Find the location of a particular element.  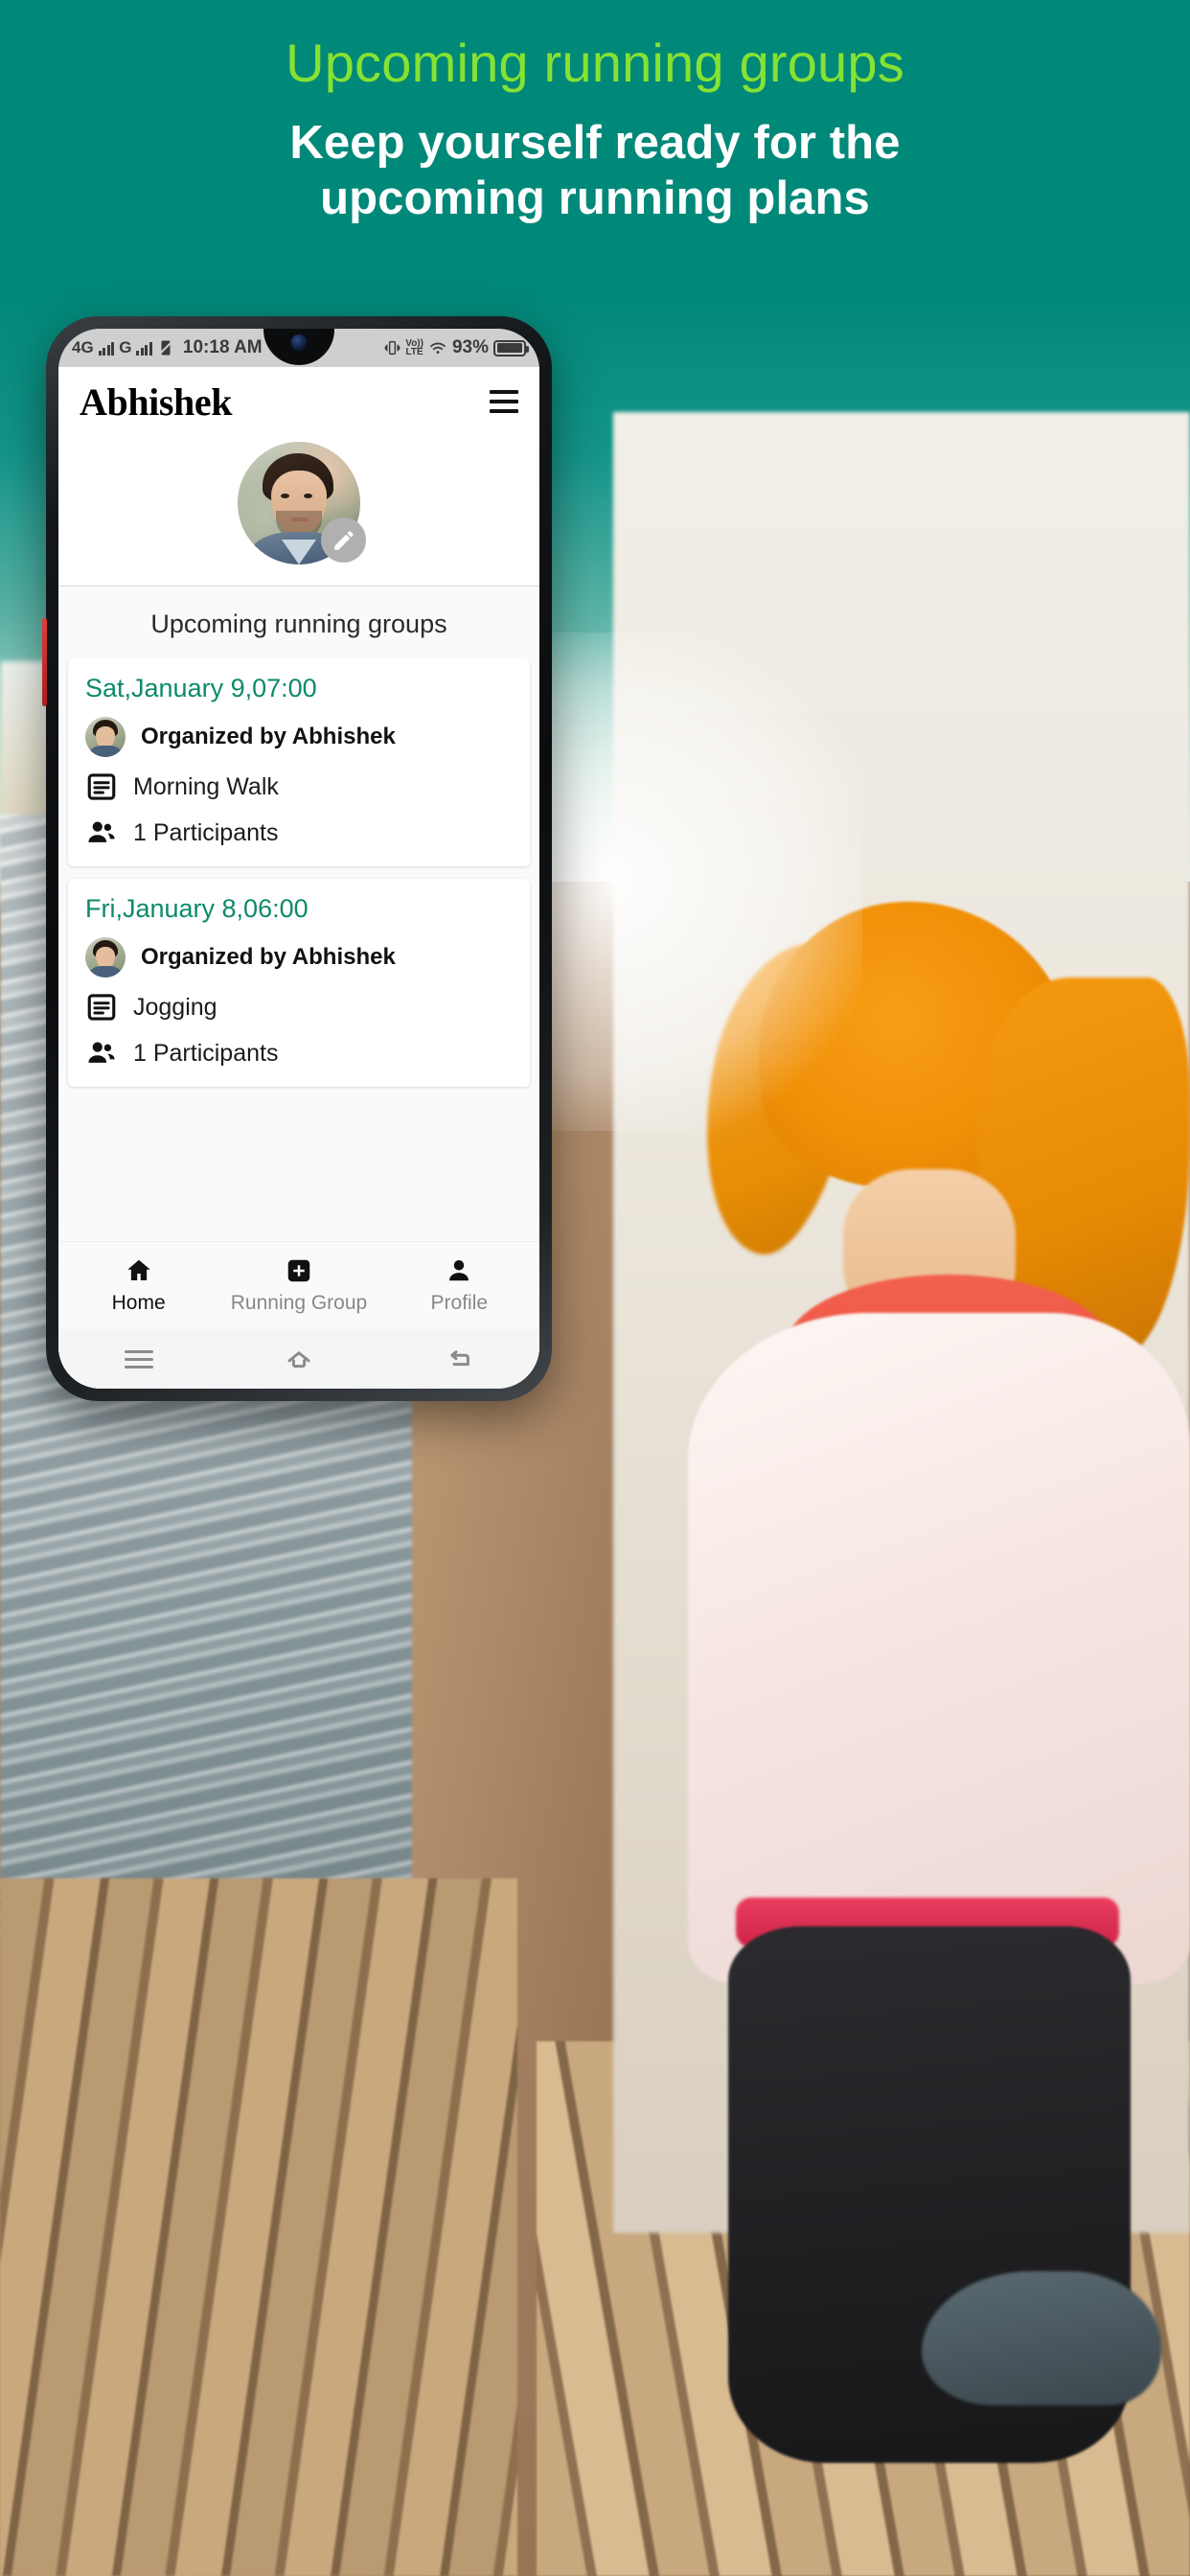

person-icon is located at coordinates (459, 1270).